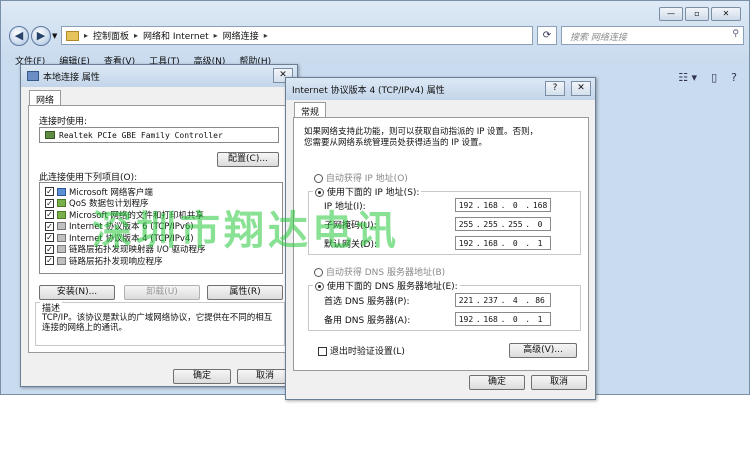 This screenshot has width=750, height=457. Describe the element at coordinates (503, 300) in the screenshot. I see `preferred-dns-field: 221. 237. 4. 86` at that location.